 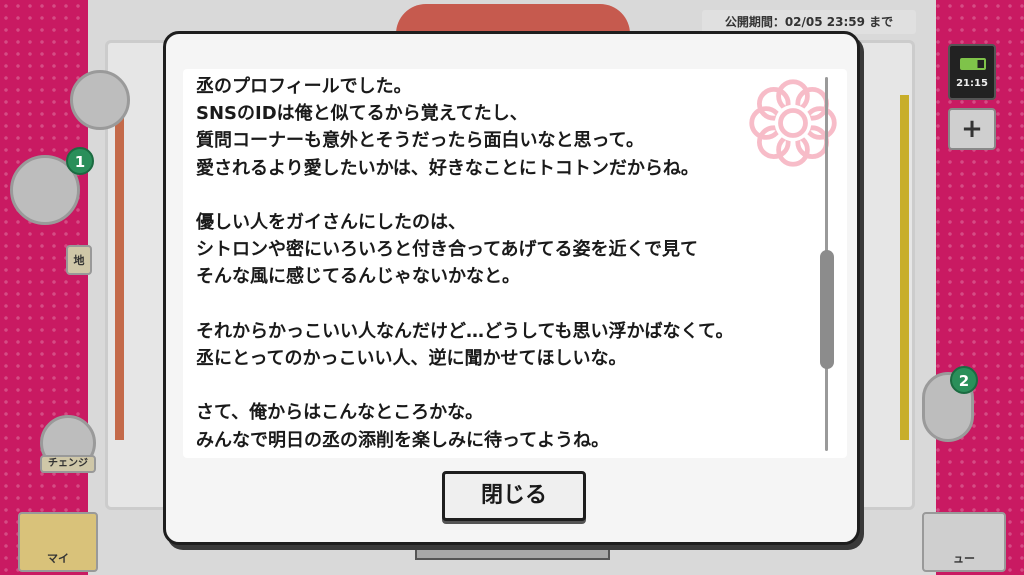 I want to click on message-line: シトロンや密にいろいろと付き合ってあげてる姿を近くで見て, so click(x=447, y=250).